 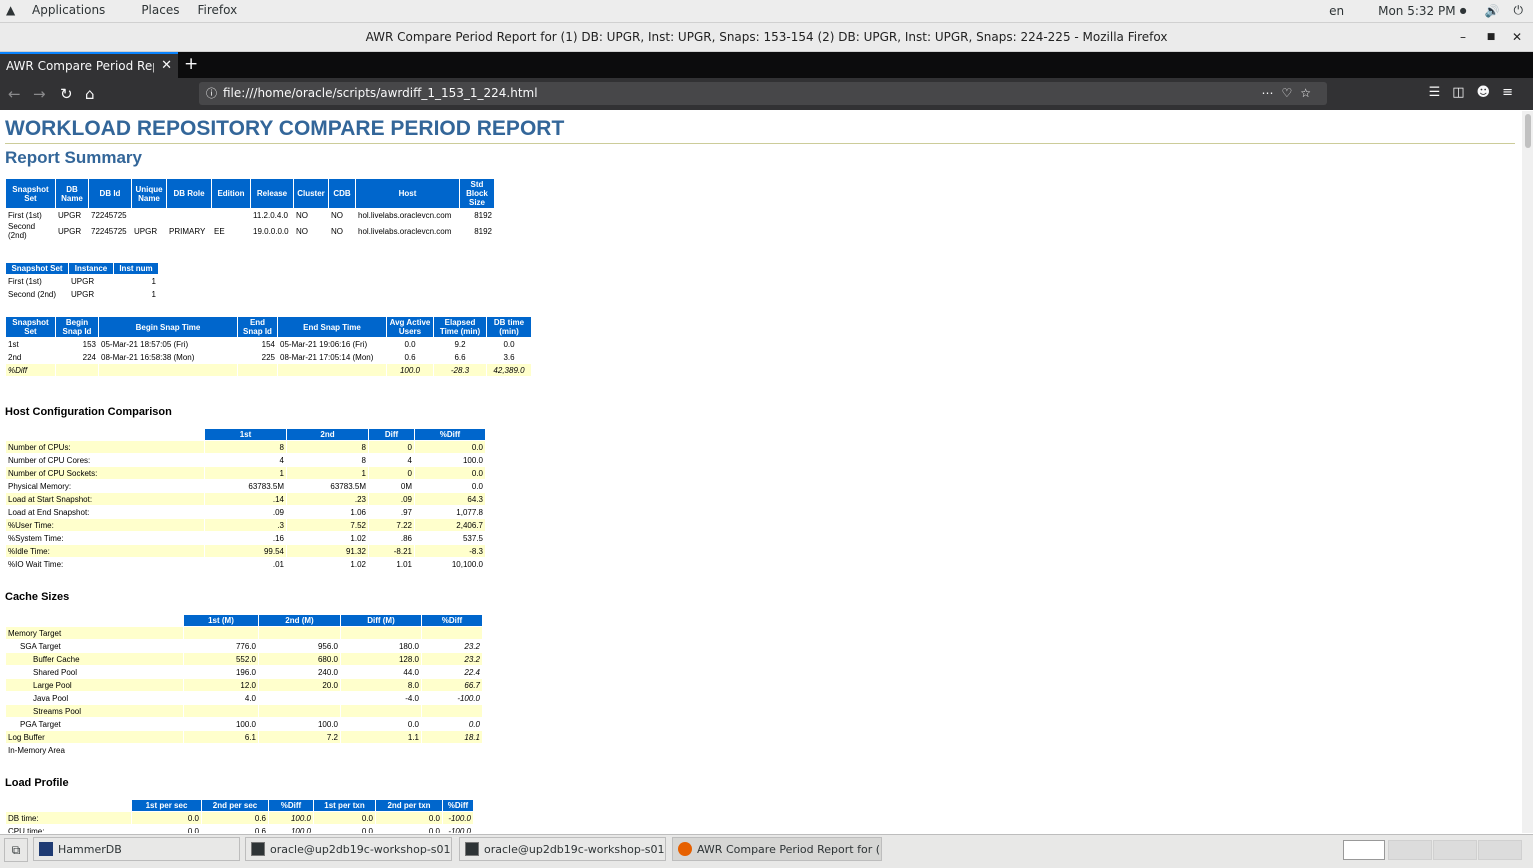 I want to click on show-desktop-button: ⧉, so click(x=16, y=850).